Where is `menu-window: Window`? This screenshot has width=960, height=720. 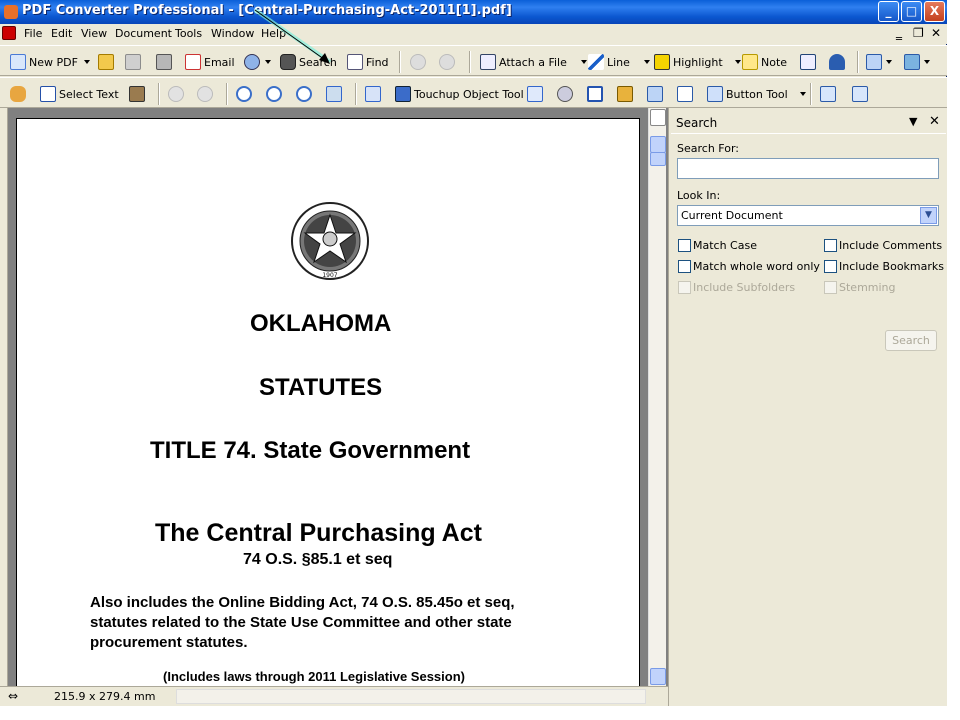
menu-window: Window is located at coordinates (232, 33).